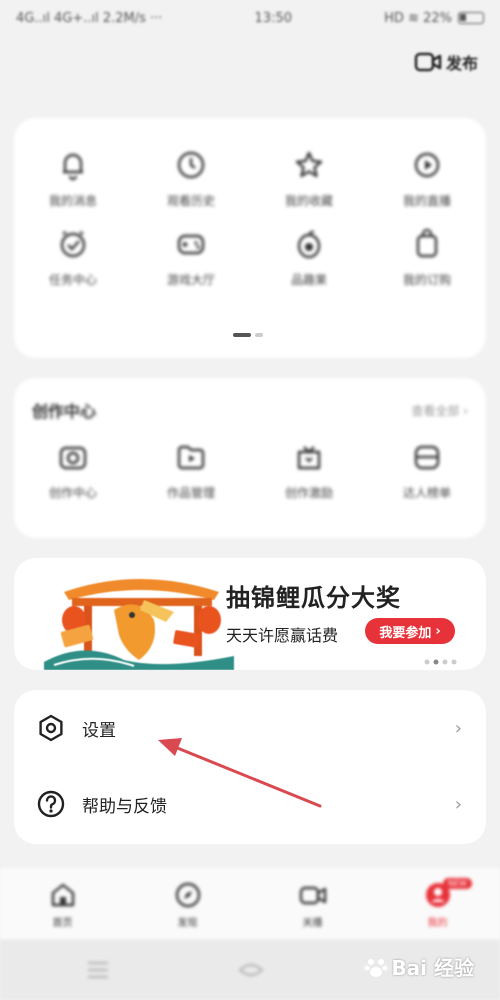 The height and width of the screenshot is (1000, 500). I want to click on grid-item-label: 我的收藏, so click(308, 201).